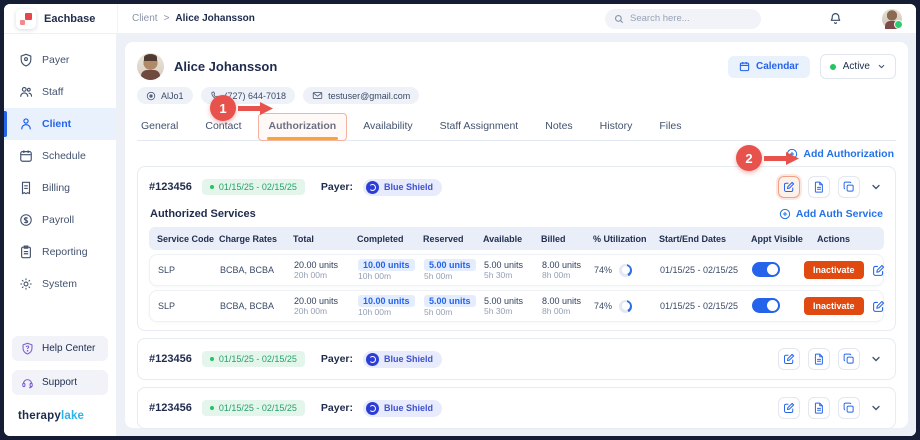  What do you see at coordinates (53, 92) in the screenshot?
I see `sidebar-item-label: Staff` at bounding box center [53, 92].